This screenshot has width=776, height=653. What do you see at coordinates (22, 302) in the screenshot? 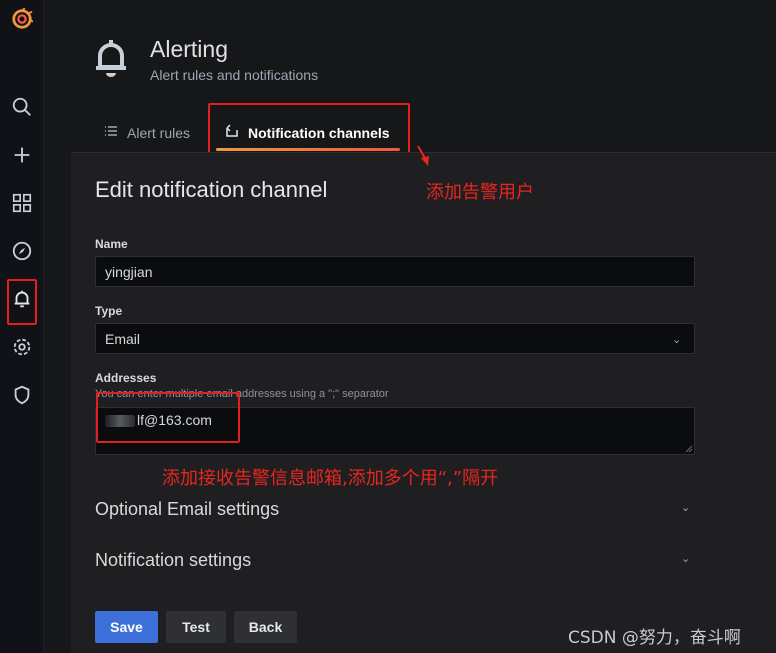
I see `sidebar-highlight-box` at bounding box center [22, 302].